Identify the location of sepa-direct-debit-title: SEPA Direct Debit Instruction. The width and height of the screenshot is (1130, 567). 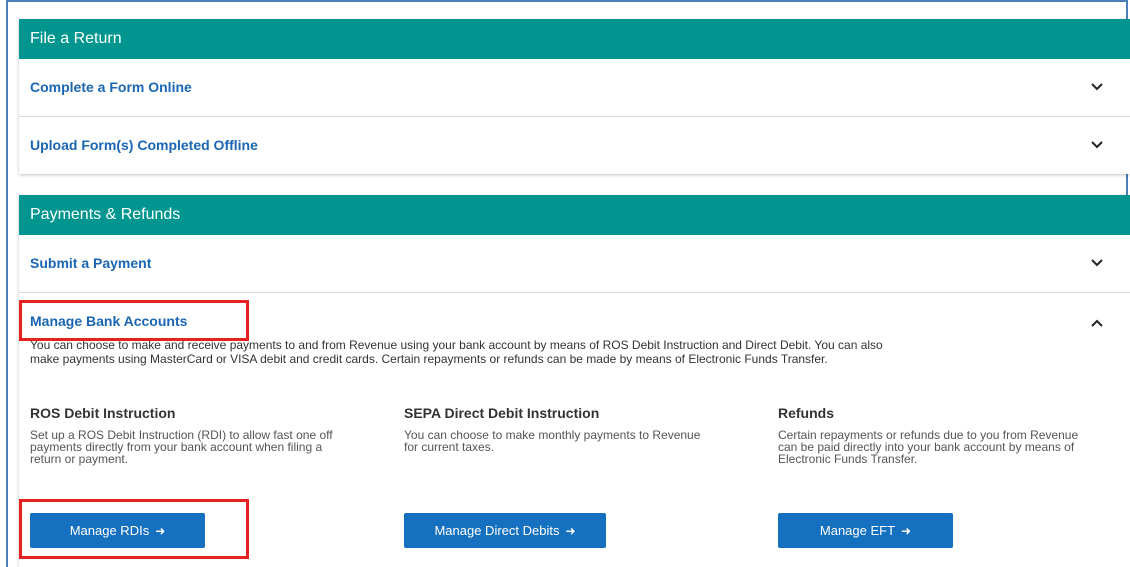
(502, 413).